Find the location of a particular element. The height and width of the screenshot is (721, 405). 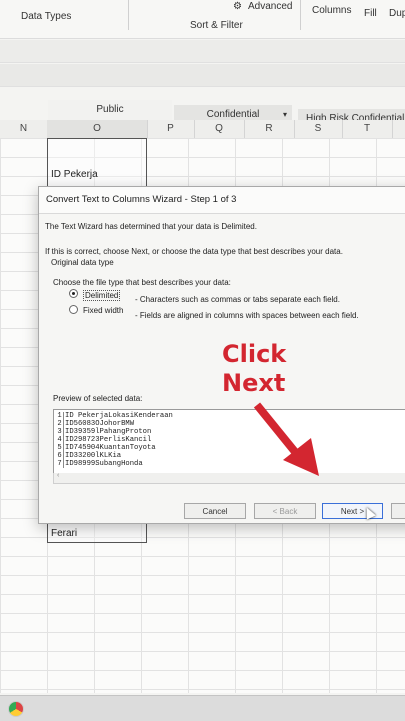

finish-button is located at coordinates (398, 511).